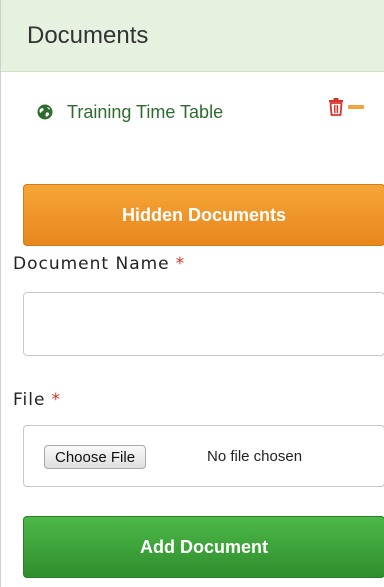 Image resolution: width=384 pixels, height=587 pixels. I want to click on document-item: Training Time Table, so click(192, 113).